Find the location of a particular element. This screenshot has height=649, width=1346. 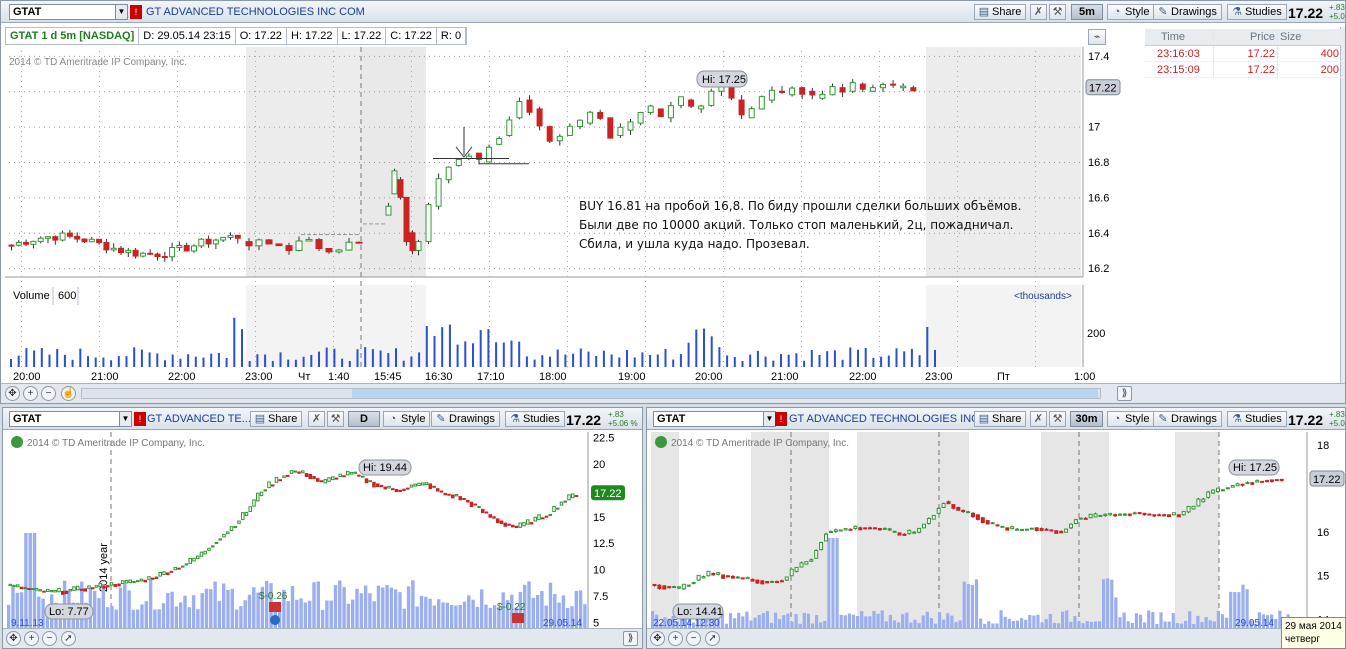

time-scrollbar is located at coordinates (591, 393).